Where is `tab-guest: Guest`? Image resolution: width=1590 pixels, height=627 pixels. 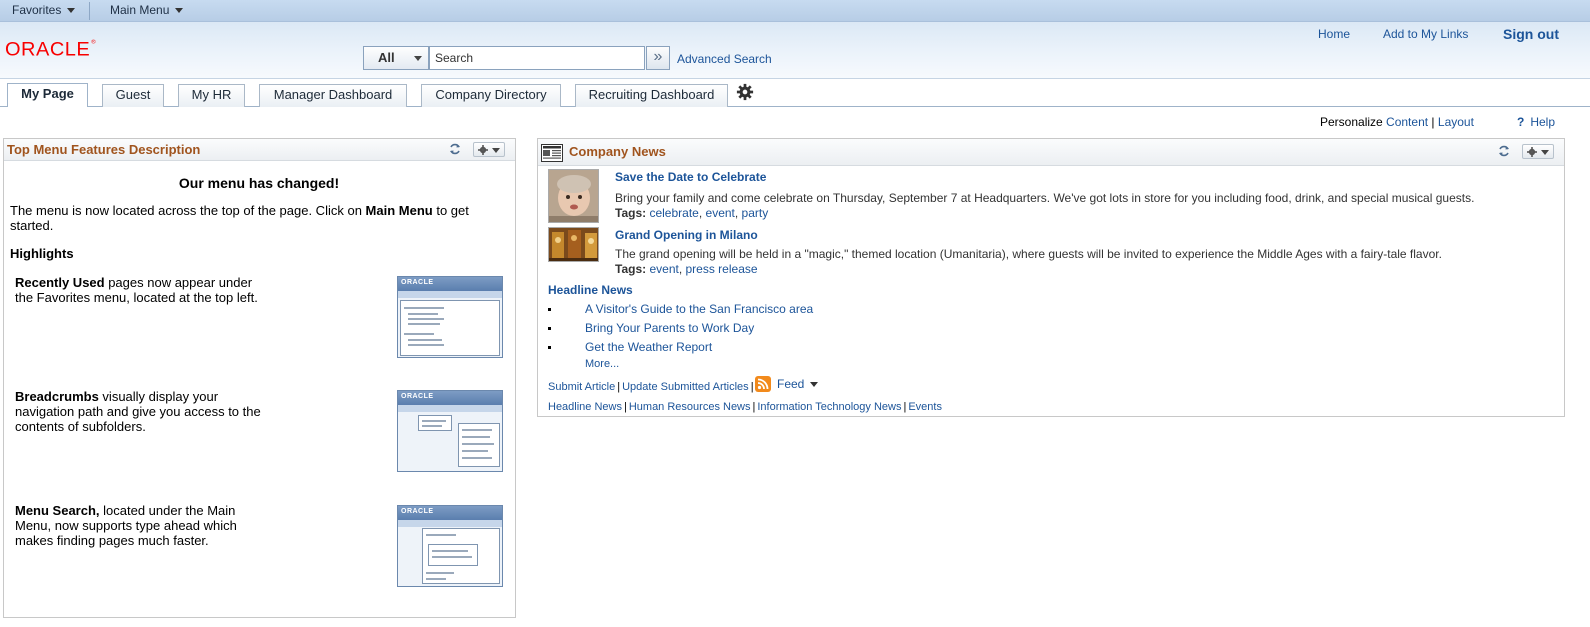
tab-guest: Guest is located at coordinates (133, 95).